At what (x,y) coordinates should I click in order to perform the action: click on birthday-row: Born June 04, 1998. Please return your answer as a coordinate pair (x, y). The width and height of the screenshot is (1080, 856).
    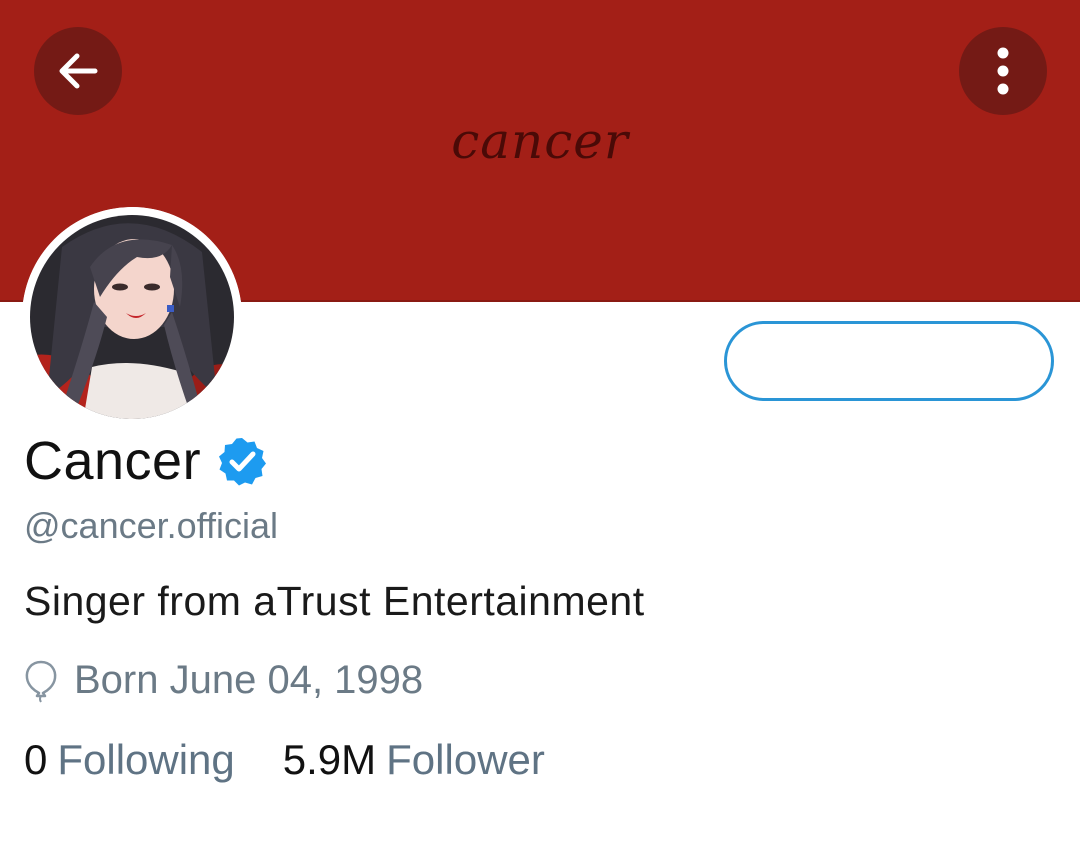
    Looking at the image, I should click on (222, 680).